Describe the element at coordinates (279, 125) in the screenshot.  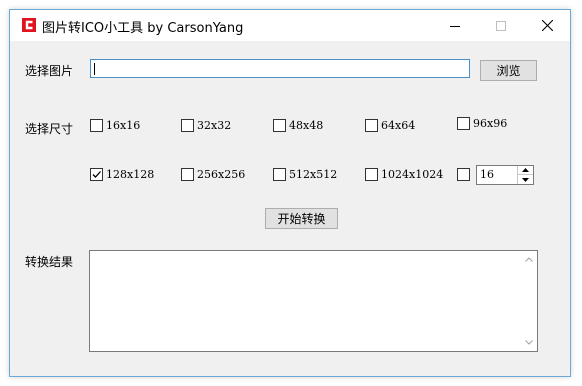
I see `size-48-checkbox` at that location.